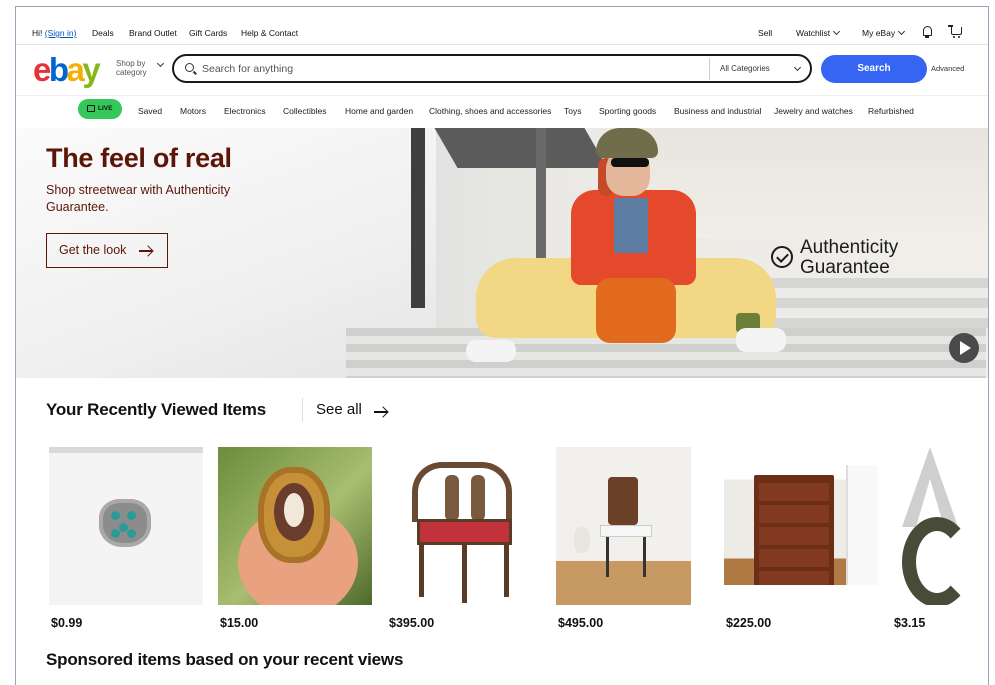 The height and width of the screenshot is (685, 995). I want to click on nav-item-business-industrial: Business and industrial, so click(717, 111).